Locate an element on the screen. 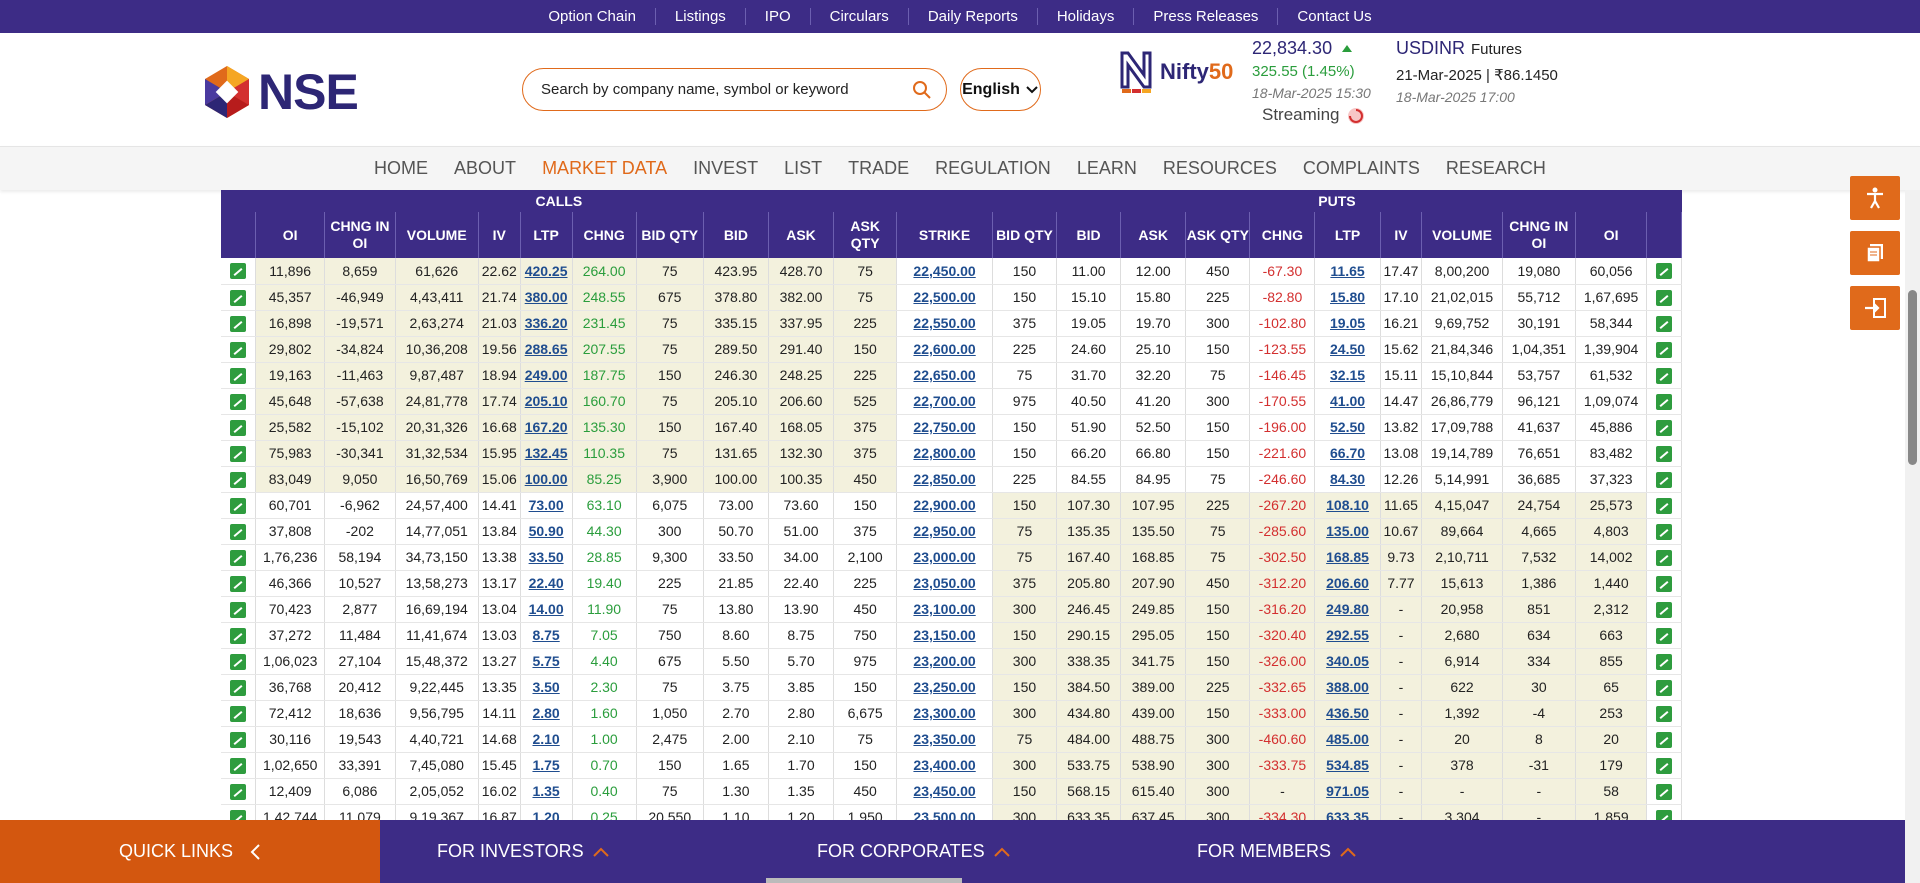 This screenshot has height=883, width=1920. quick-links-button: QUICK LINKS is located at coordinates (190, 851).